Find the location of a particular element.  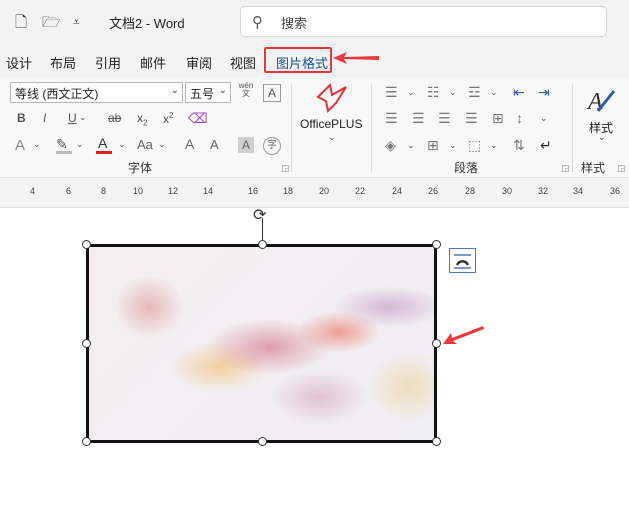

open-folder-icon: 🗁 is located at coordinates (51, 24).